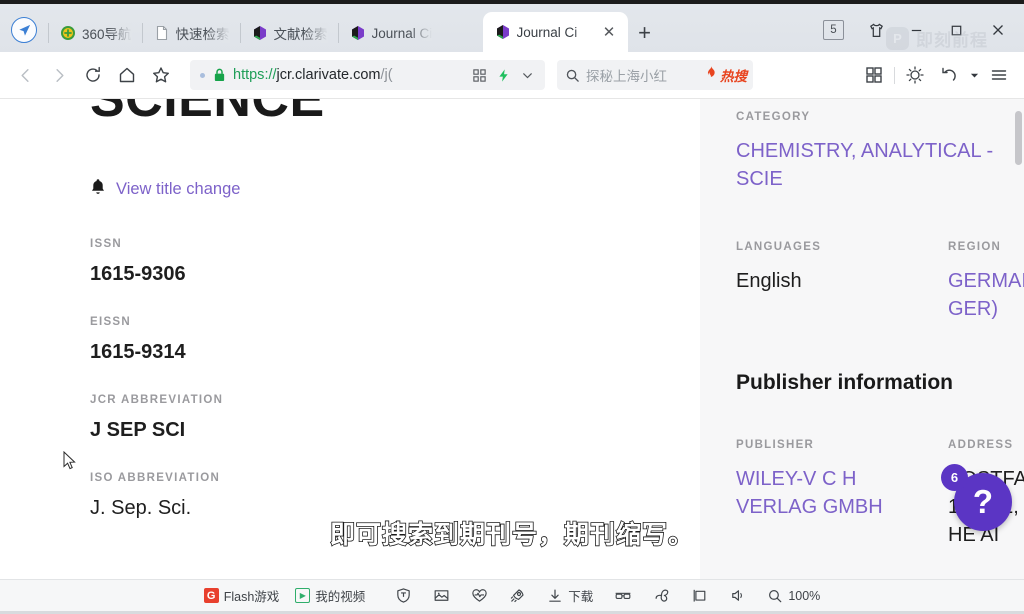  Describe the element at coordinates (249, 75) in the screenshot. I see `url-scheme: https` at that location.